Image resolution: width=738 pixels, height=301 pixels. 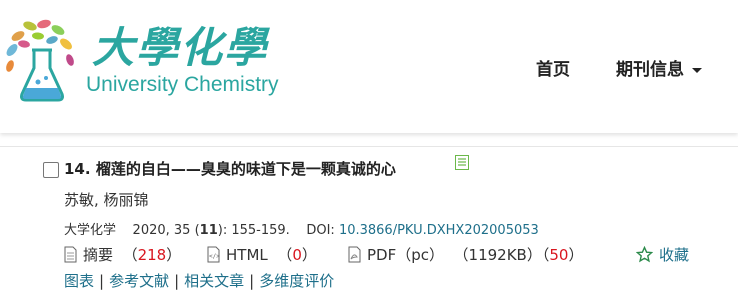 I want to click on caret-down-icon, so click(x=697, y=70).